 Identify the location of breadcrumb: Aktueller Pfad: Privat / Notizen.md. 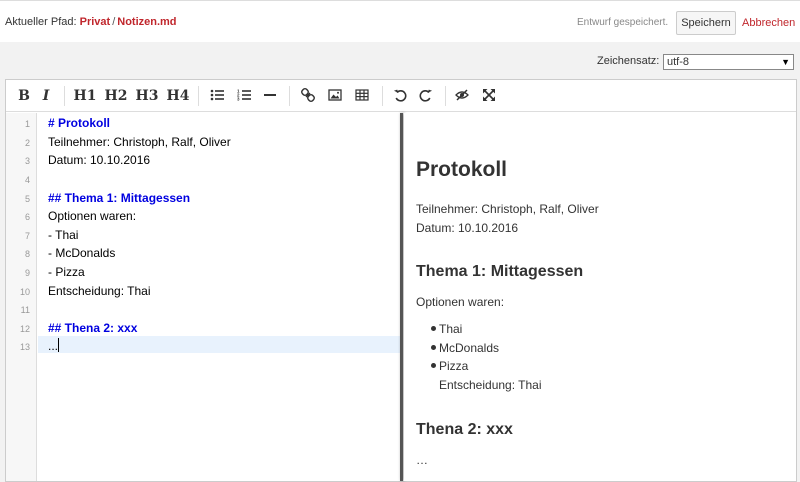
(91, 22).